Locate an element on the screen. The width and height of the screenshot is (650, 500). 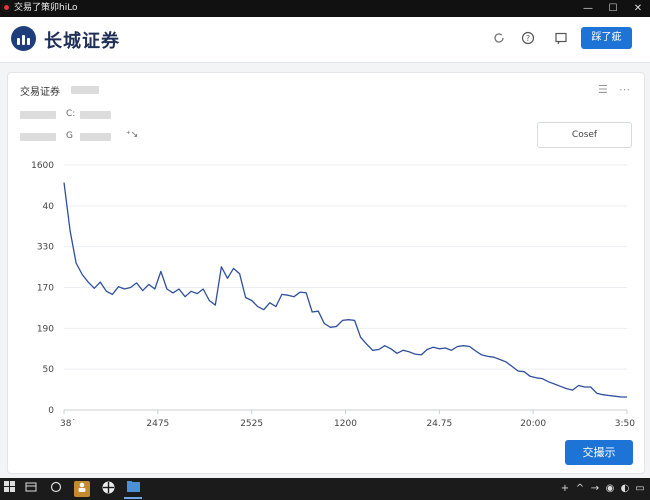
app-logo-icon is located at coordinates (6, 7).